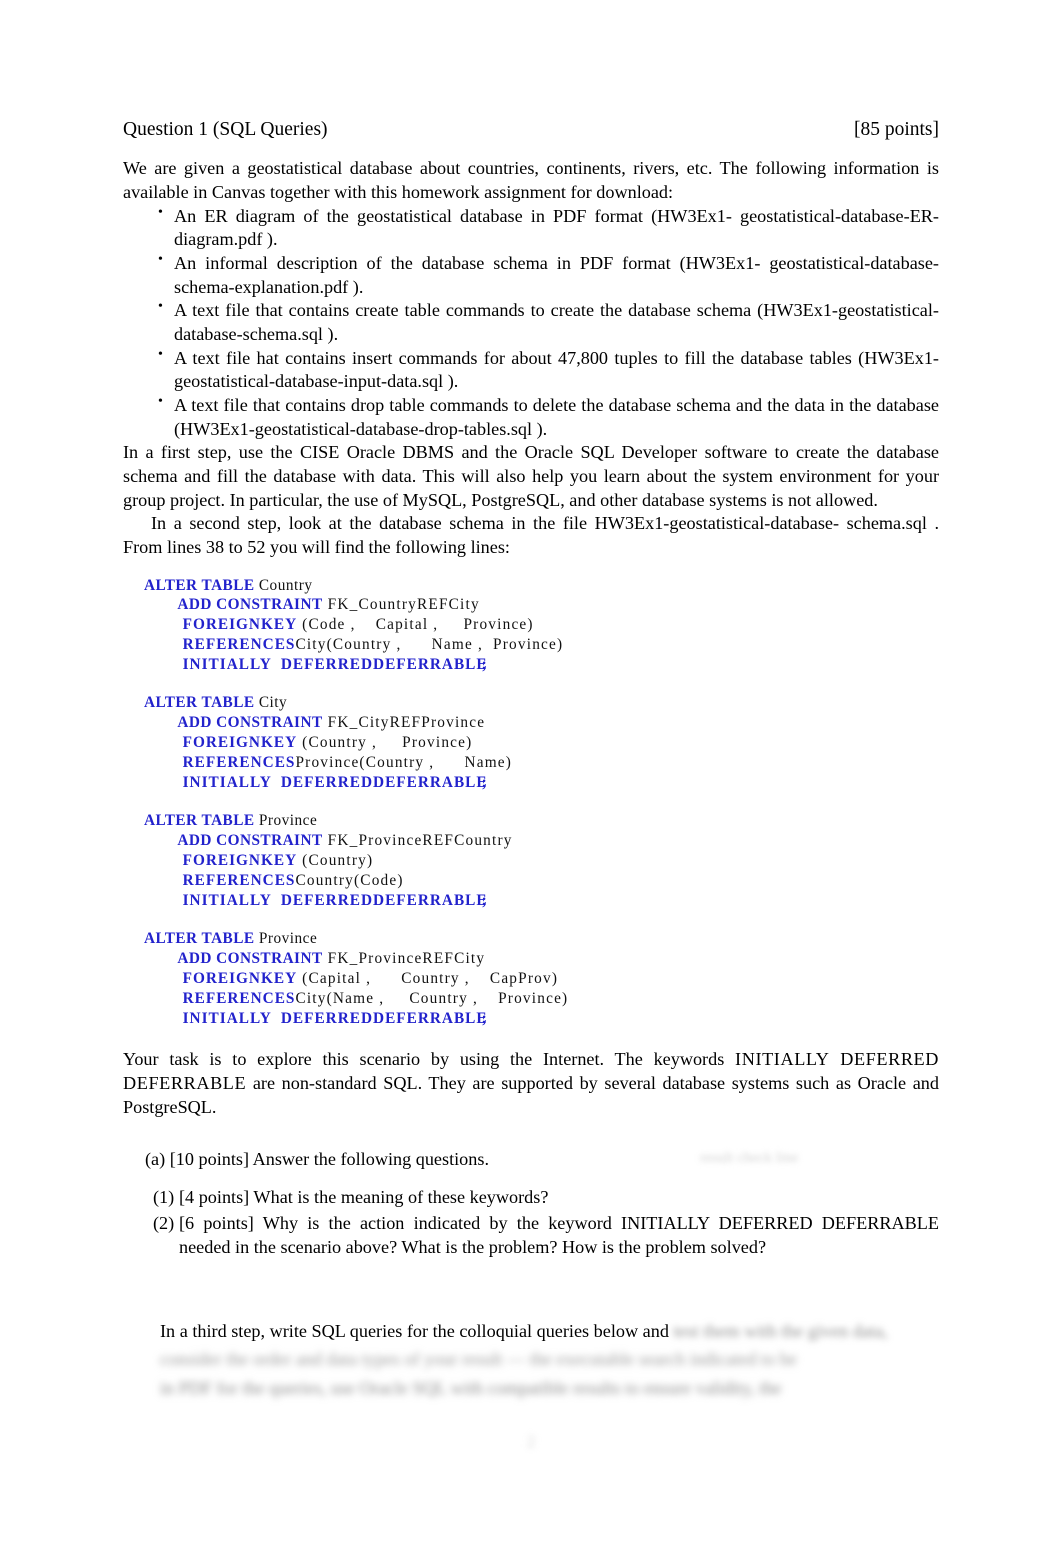 This screenshot has height=1561, width=1062. What do you see at coordinates (749, 1158) in the screenshot?
I see `ghost-blurred-fragment: result check line` at bounding box center [749, 1158].